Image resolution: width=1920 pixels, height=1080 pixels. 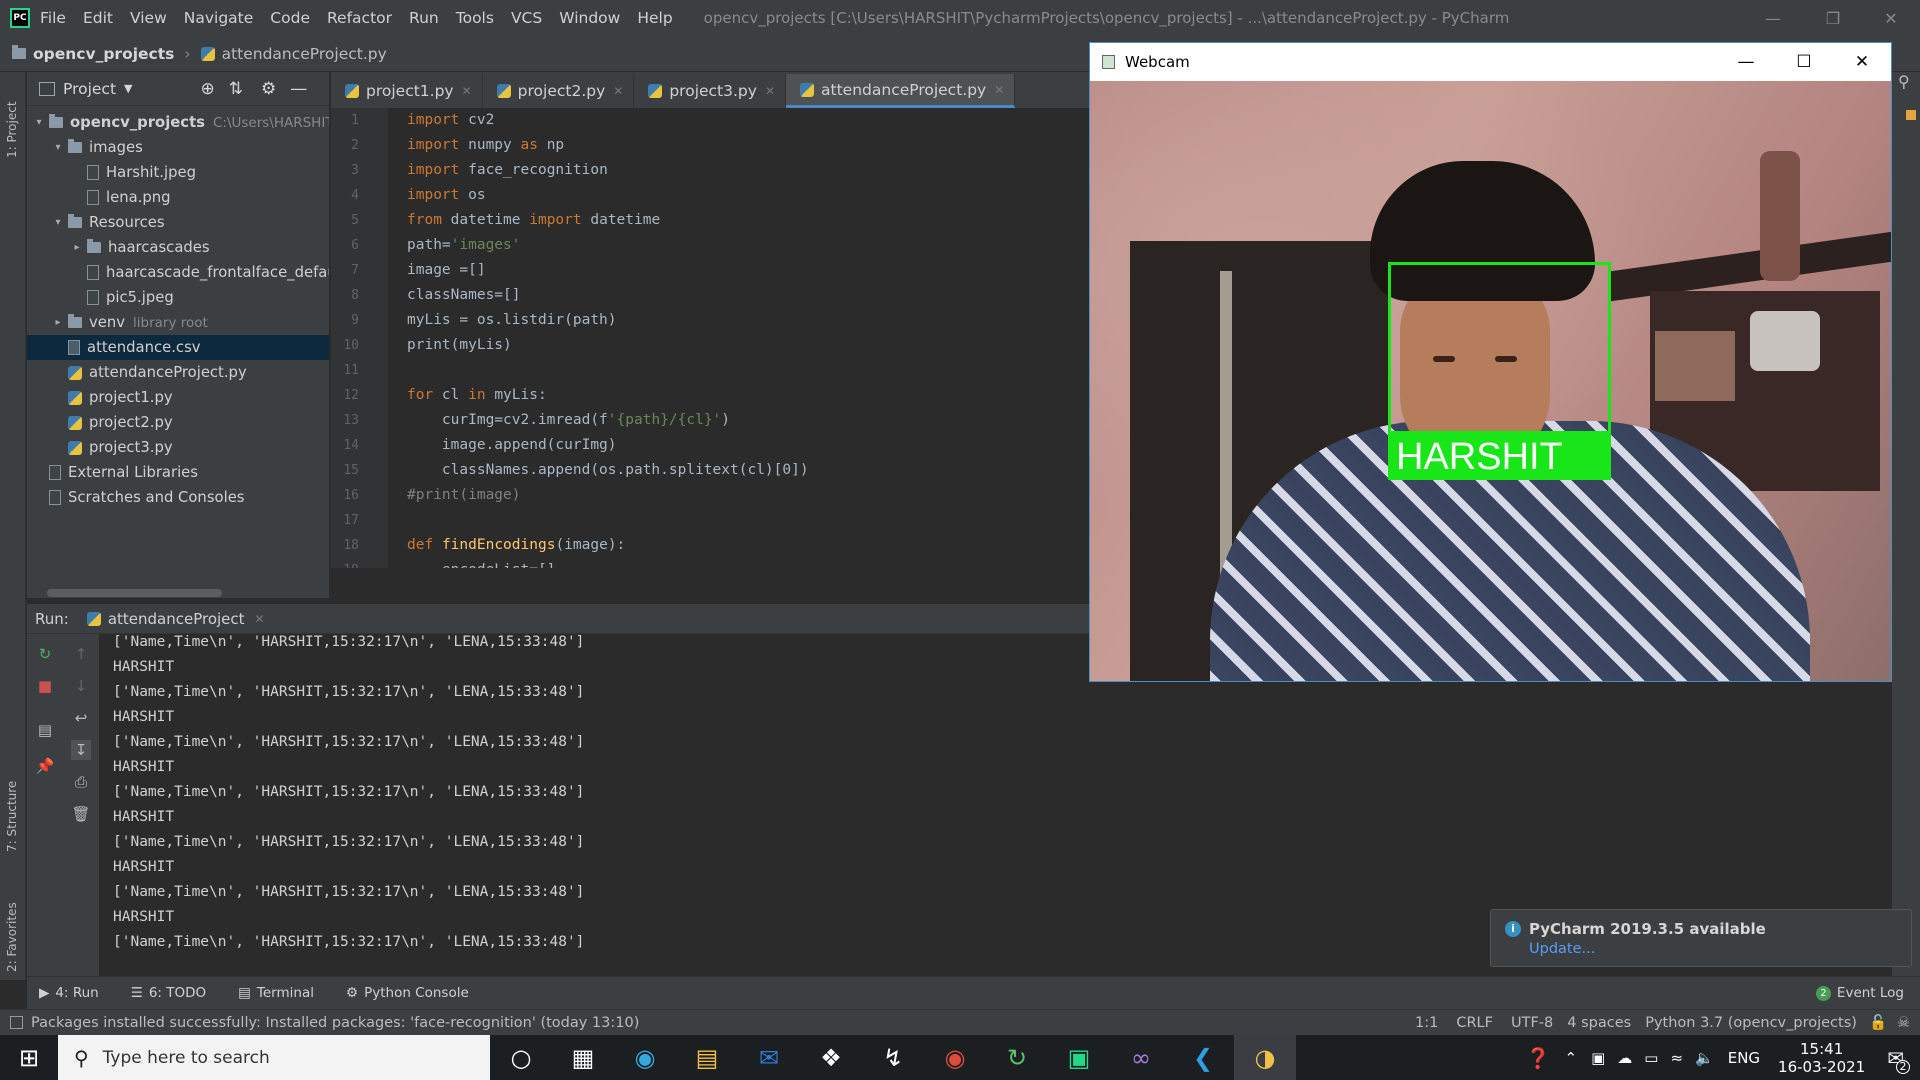 I want to click on tree-item: pic5.jpeg, so click(x=178, y=297).